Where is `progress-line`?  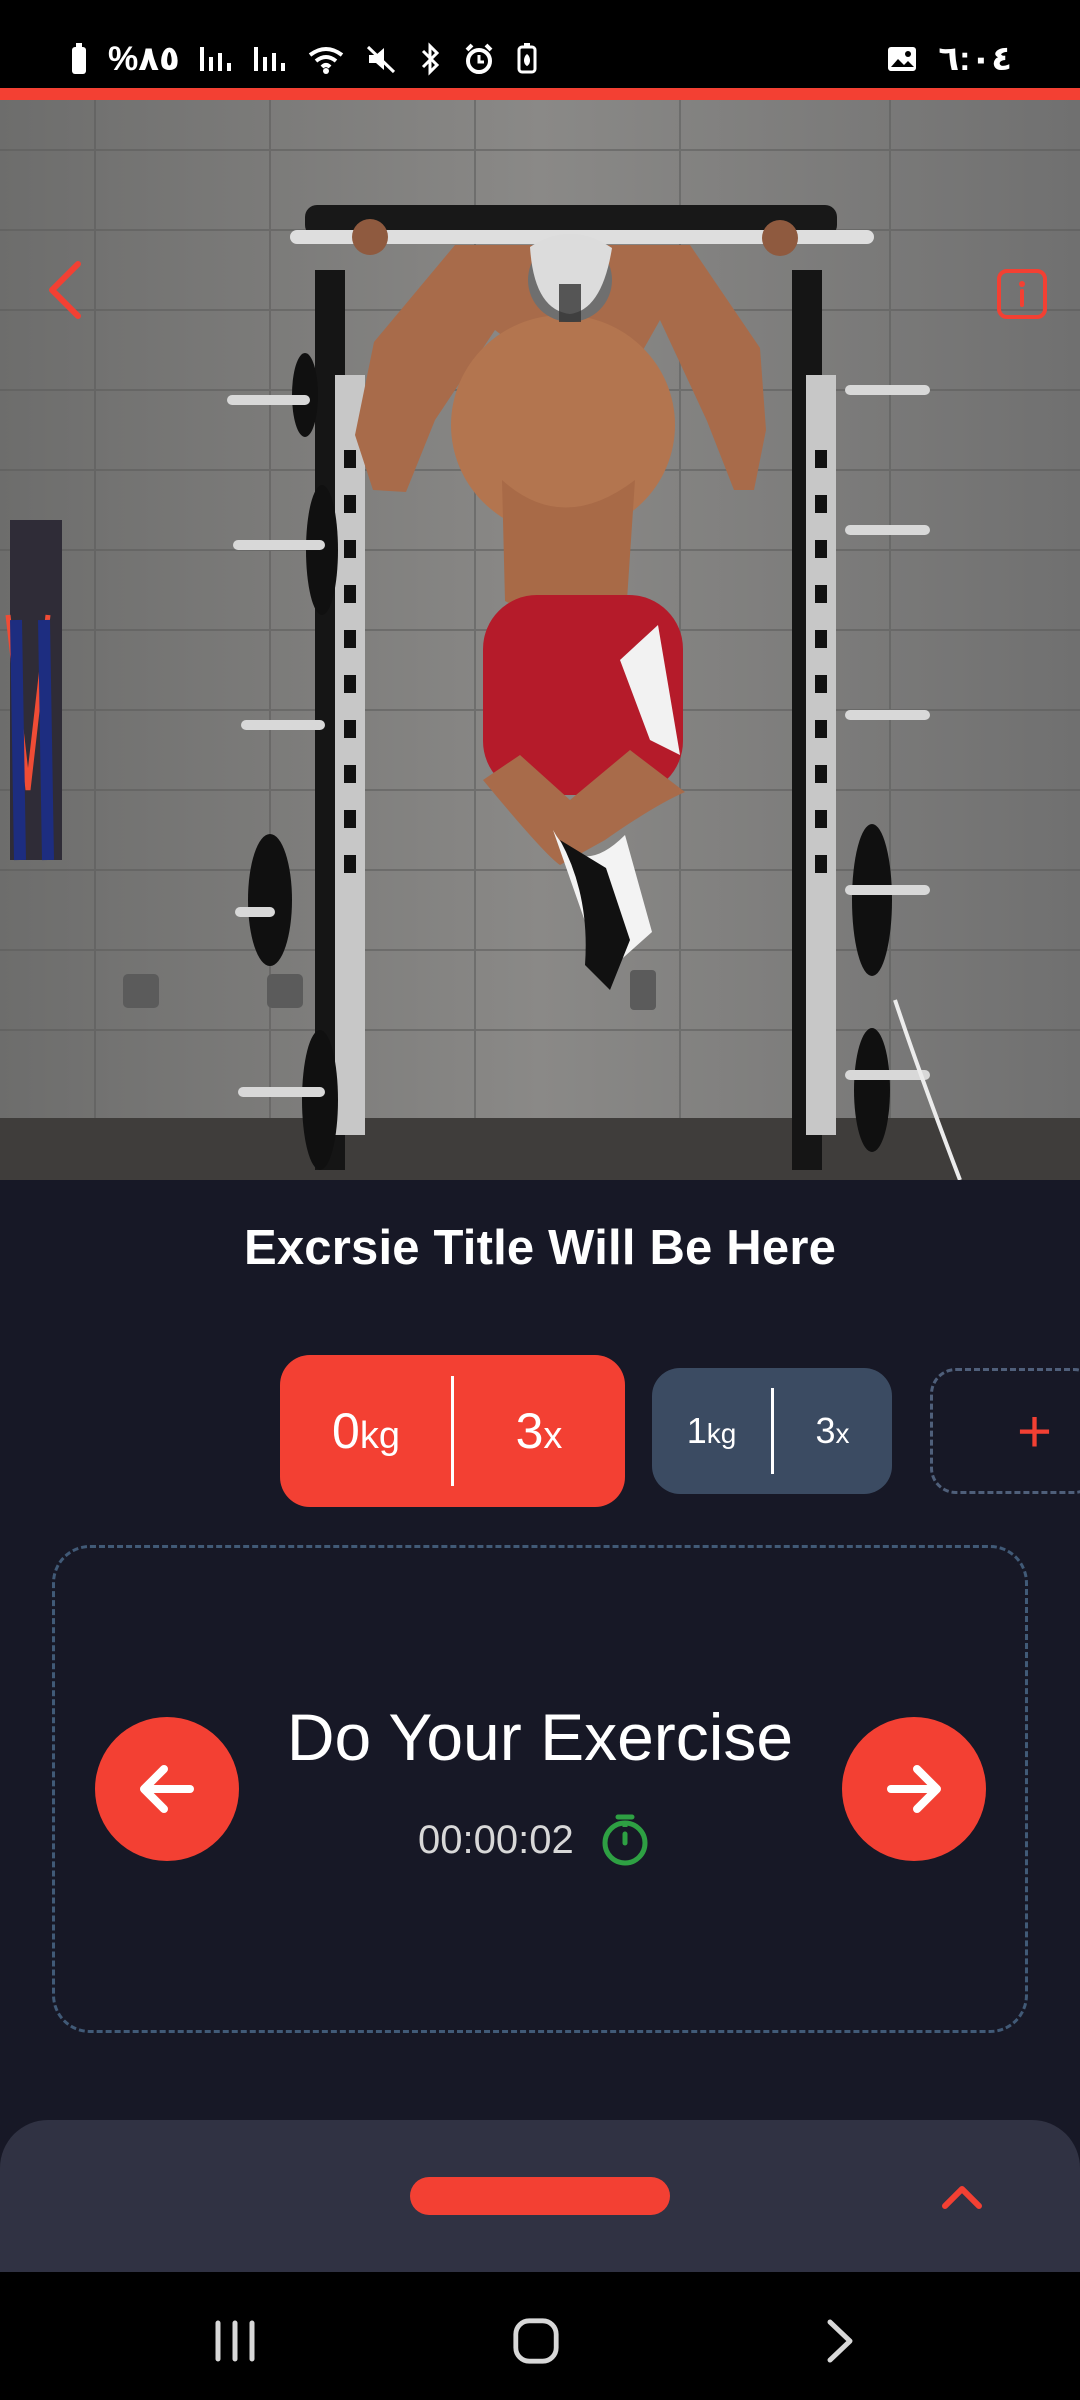
progress-line is located at coordinates (540, 94).